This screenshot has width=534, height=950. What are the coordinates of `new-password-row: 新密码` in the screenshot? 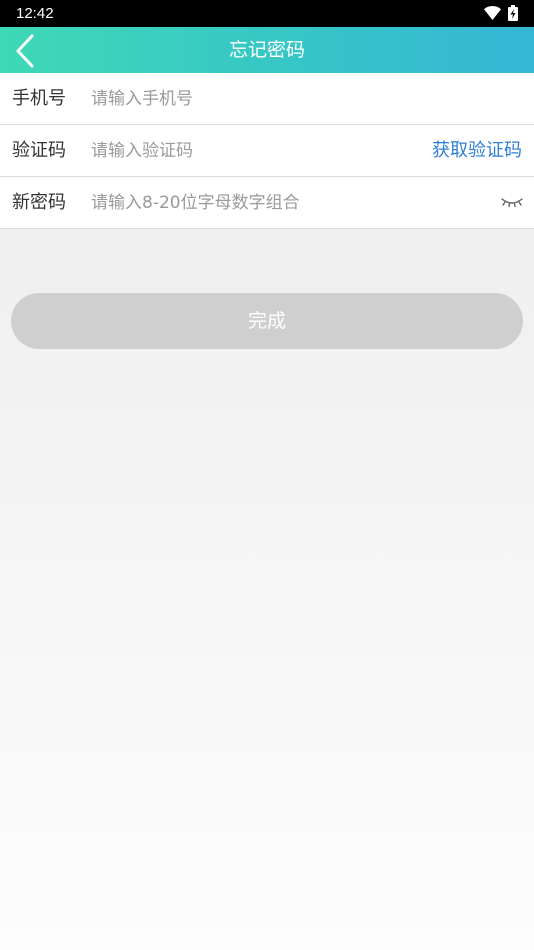 It's located at (267, 203).